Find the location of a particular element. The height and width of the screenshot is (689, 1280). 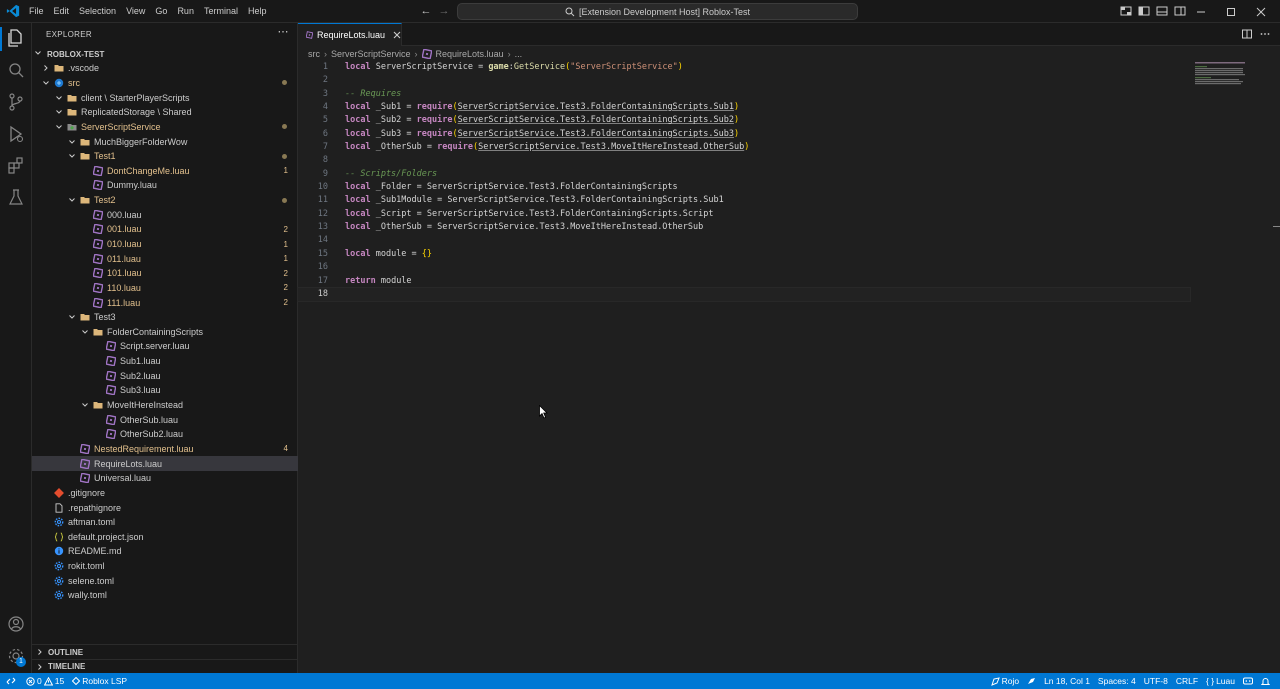

code-line: 16 is located at coordinates (748, 267).